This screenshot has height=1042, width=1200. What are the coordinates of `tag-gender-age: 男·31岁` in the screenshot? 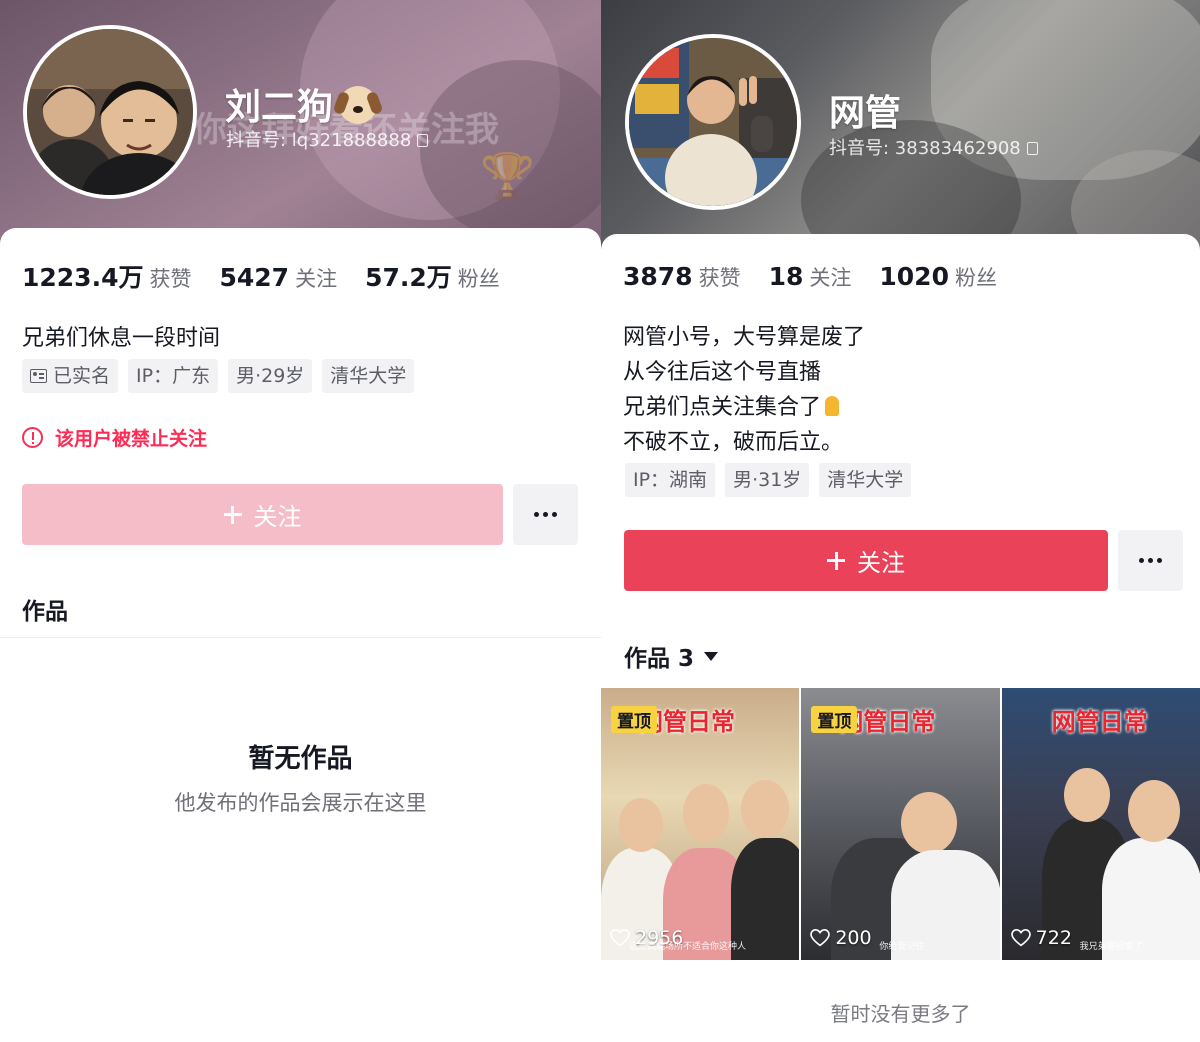 It's located at (767, 480).